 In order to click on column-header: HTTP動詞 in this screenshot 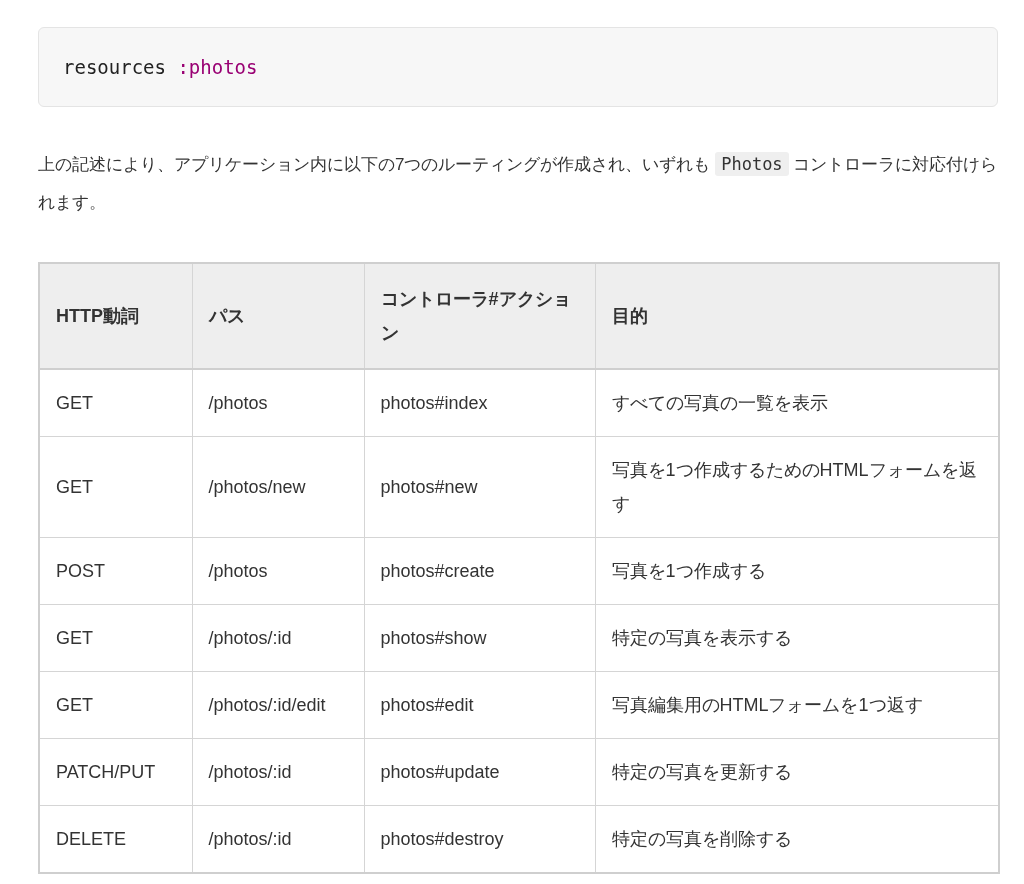, I will do `click(115, 316)`.